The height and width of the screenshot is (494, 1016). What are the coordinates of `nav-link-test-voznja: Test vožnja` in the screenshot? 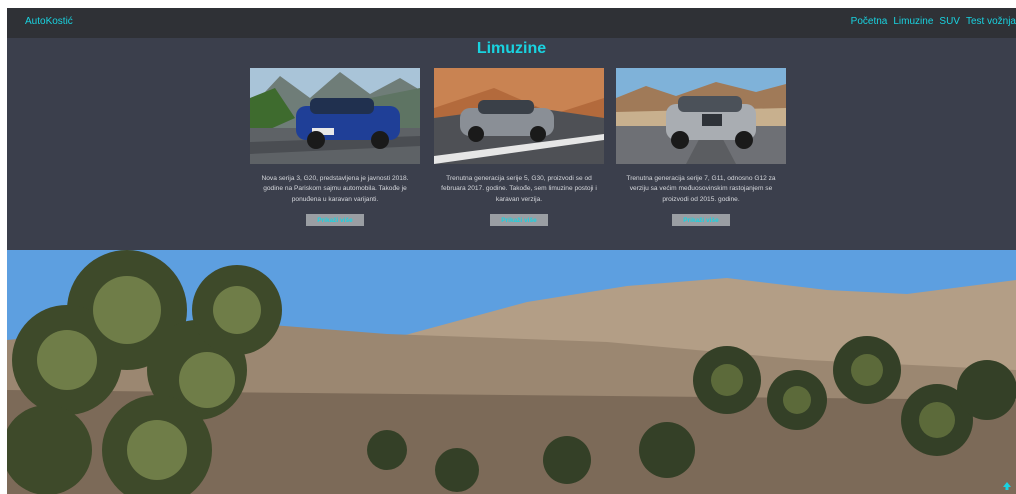 It's located at (991, 21).